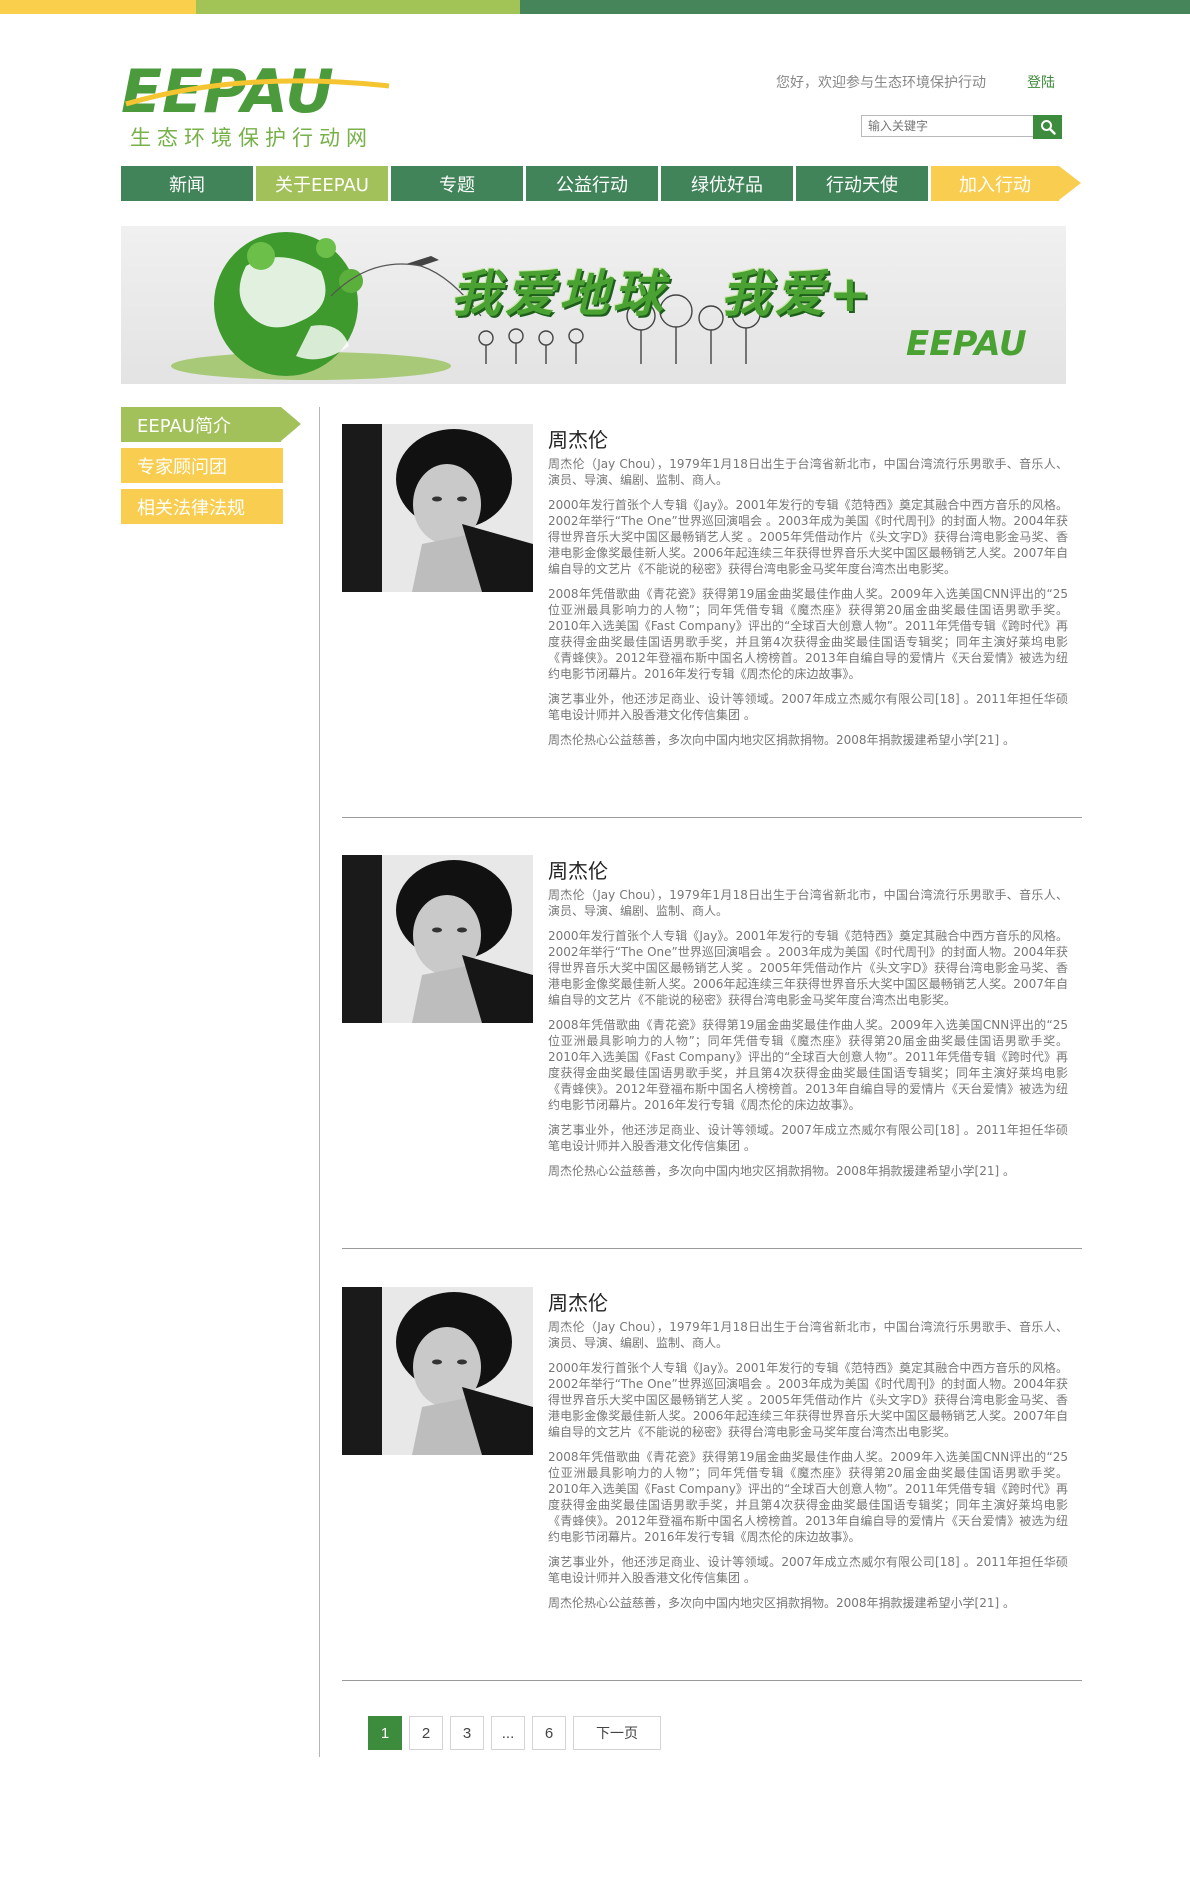 This screenshot has width=1190, height=1896. Describe the element at coordinates (202, 465) in the screenshot. I see `sidebar-item-expert-panel: 专家顾问团` at that location.